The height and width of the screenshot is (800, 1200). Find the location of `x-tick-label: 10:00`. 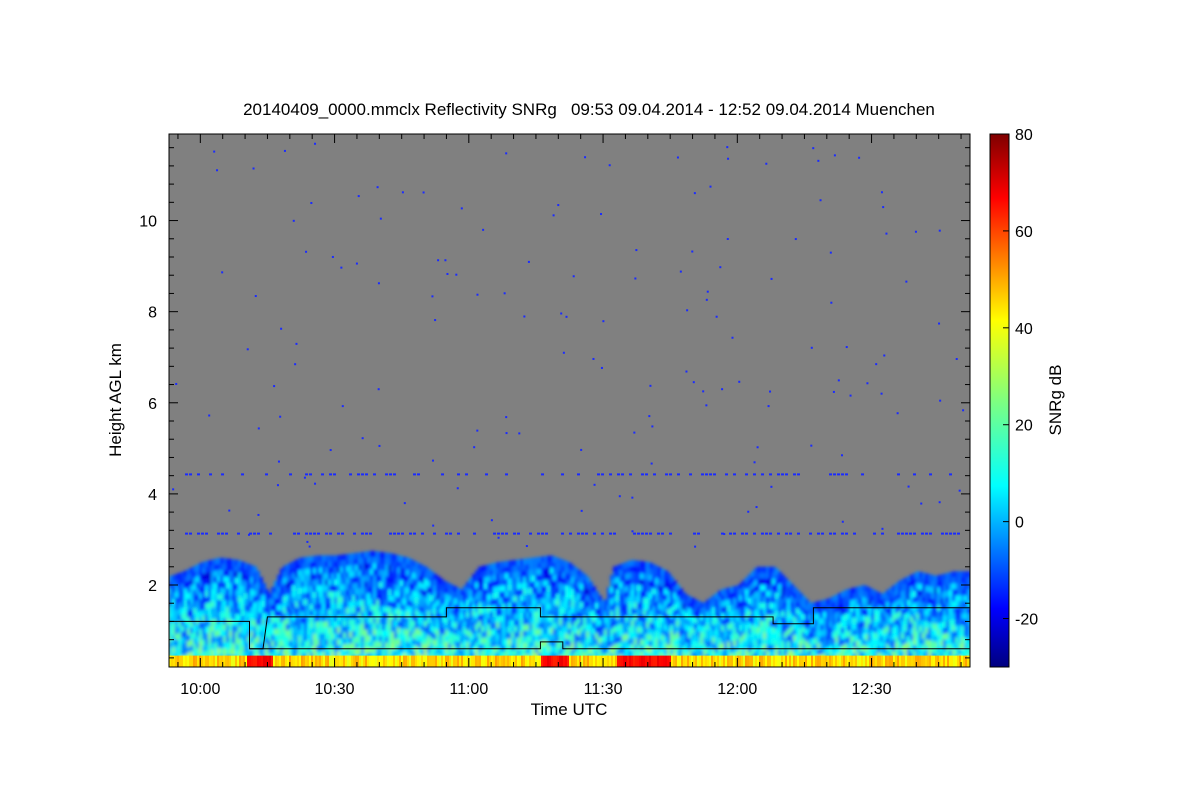

x-tick-label: 10:00 is located at coordinates (200, 689).